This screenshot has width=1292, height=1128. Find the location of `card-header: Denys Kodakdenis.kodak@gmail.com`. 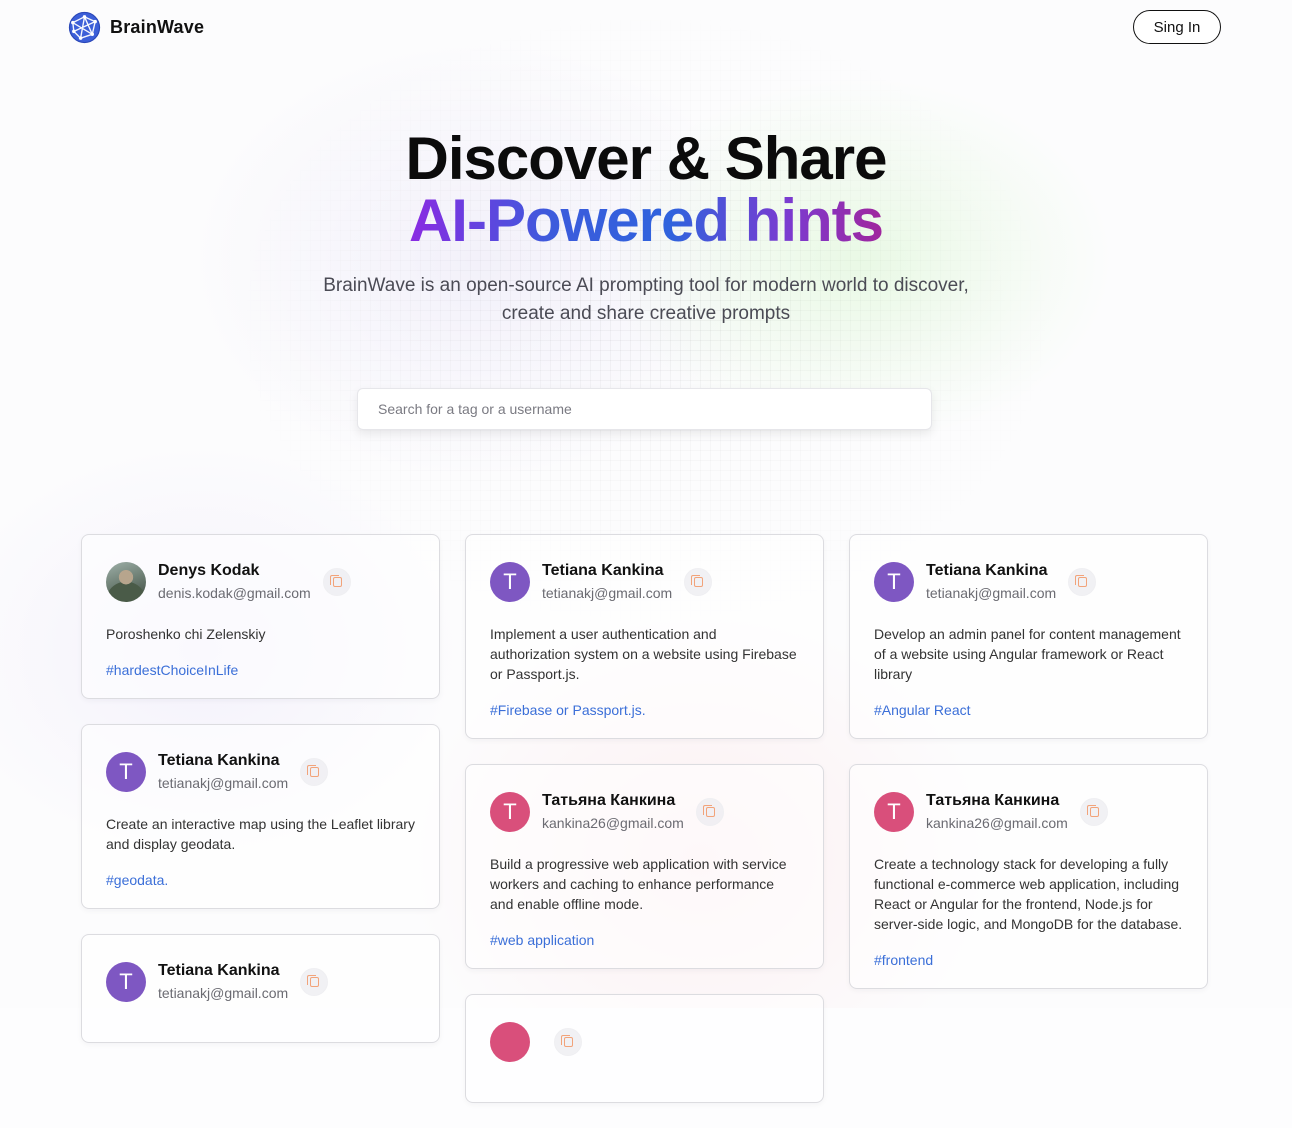

card-header: Denys Kodakdenis.kodak@gmail.com is located at coordinates (260, 582).